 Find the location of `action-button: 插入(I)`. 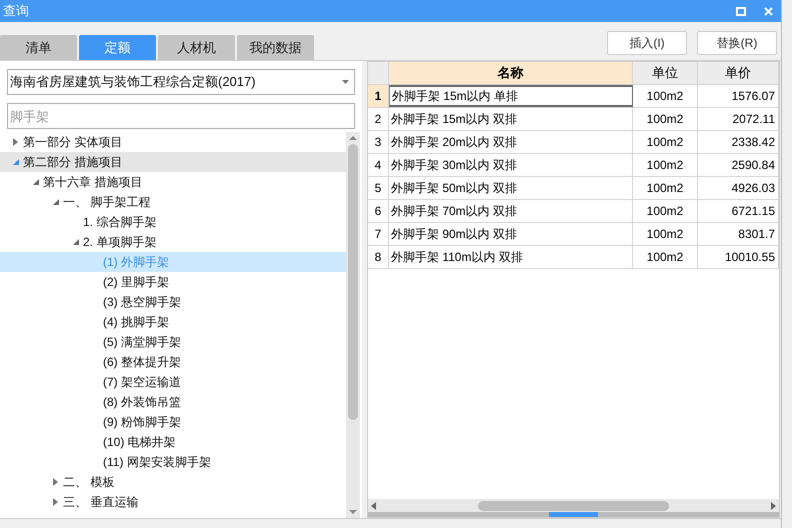

action-button: 插入(I) is located at coordinates (647, 43).